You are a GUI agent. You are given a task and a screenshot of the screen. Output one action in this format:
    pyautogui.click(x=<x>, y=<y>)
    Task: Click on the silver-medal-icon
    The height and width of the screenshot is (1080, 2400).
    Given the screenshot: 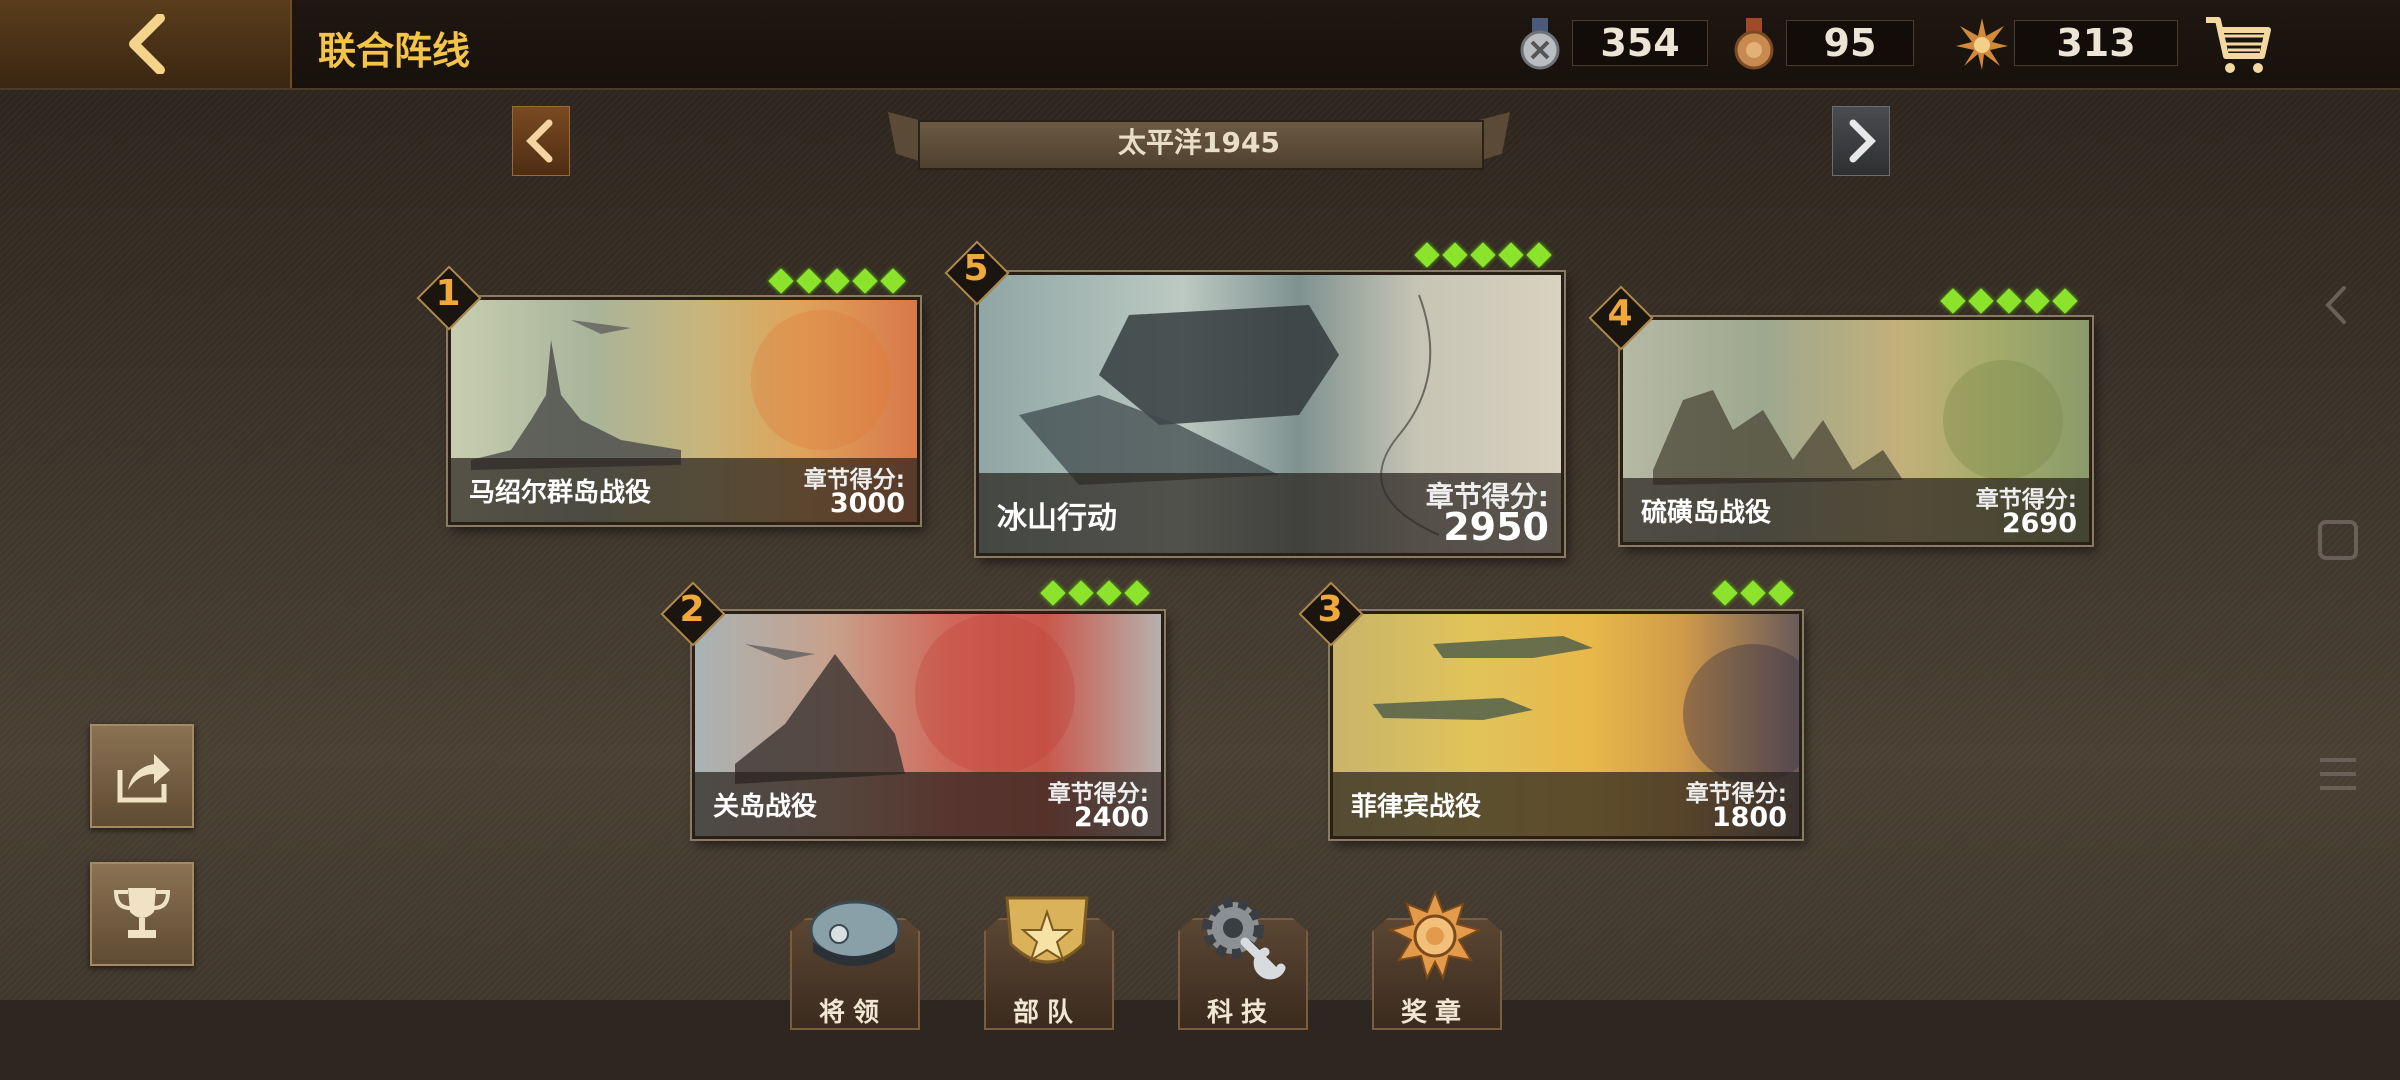 What is the action you would take?
    pyautogui.click(x=1540, y=44)
    